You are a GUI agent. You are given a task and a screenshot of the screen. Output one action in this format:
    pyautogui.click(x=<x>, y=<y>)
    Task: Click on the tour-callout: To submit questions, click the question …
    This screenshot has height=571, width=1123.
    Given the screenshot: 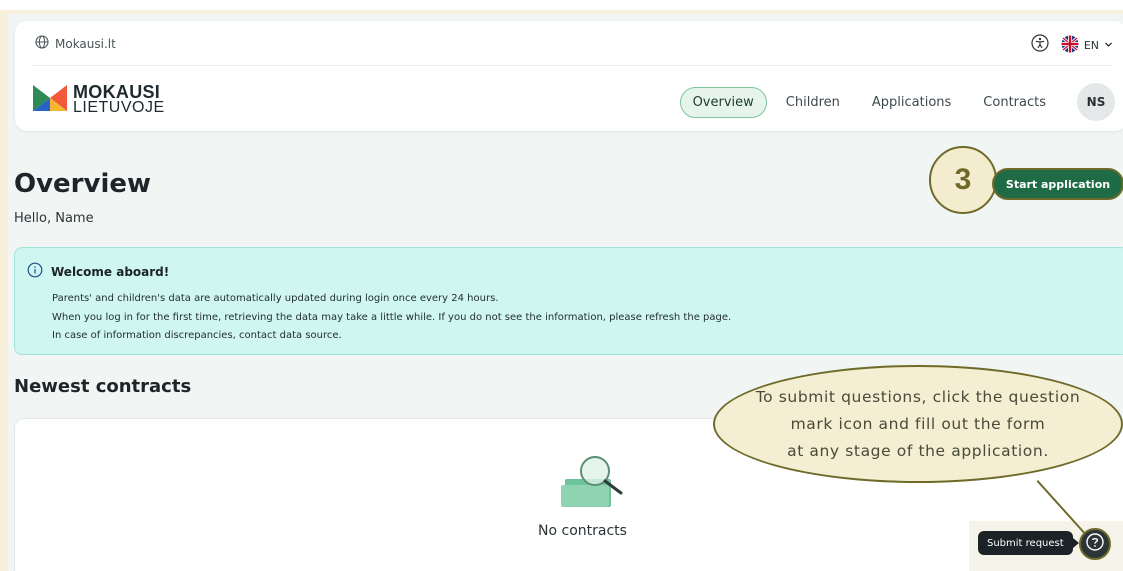 What is the action you would take?
    pyautogui.click(x=918, y=424)
    